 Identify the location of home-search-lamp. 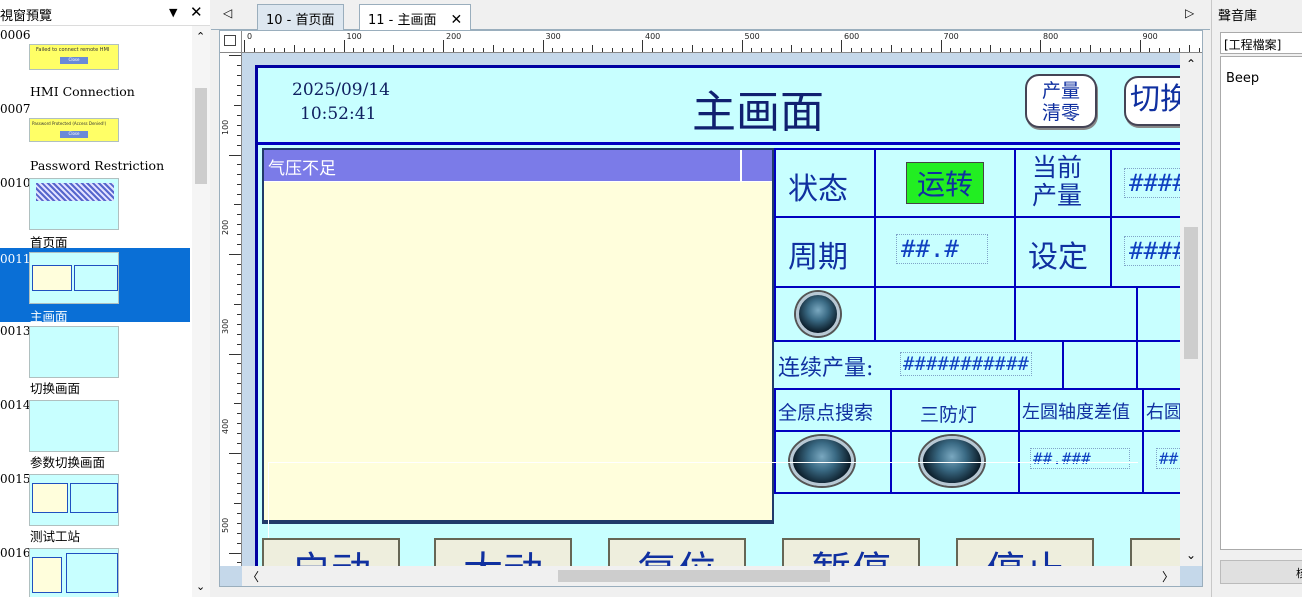
(822, 461).